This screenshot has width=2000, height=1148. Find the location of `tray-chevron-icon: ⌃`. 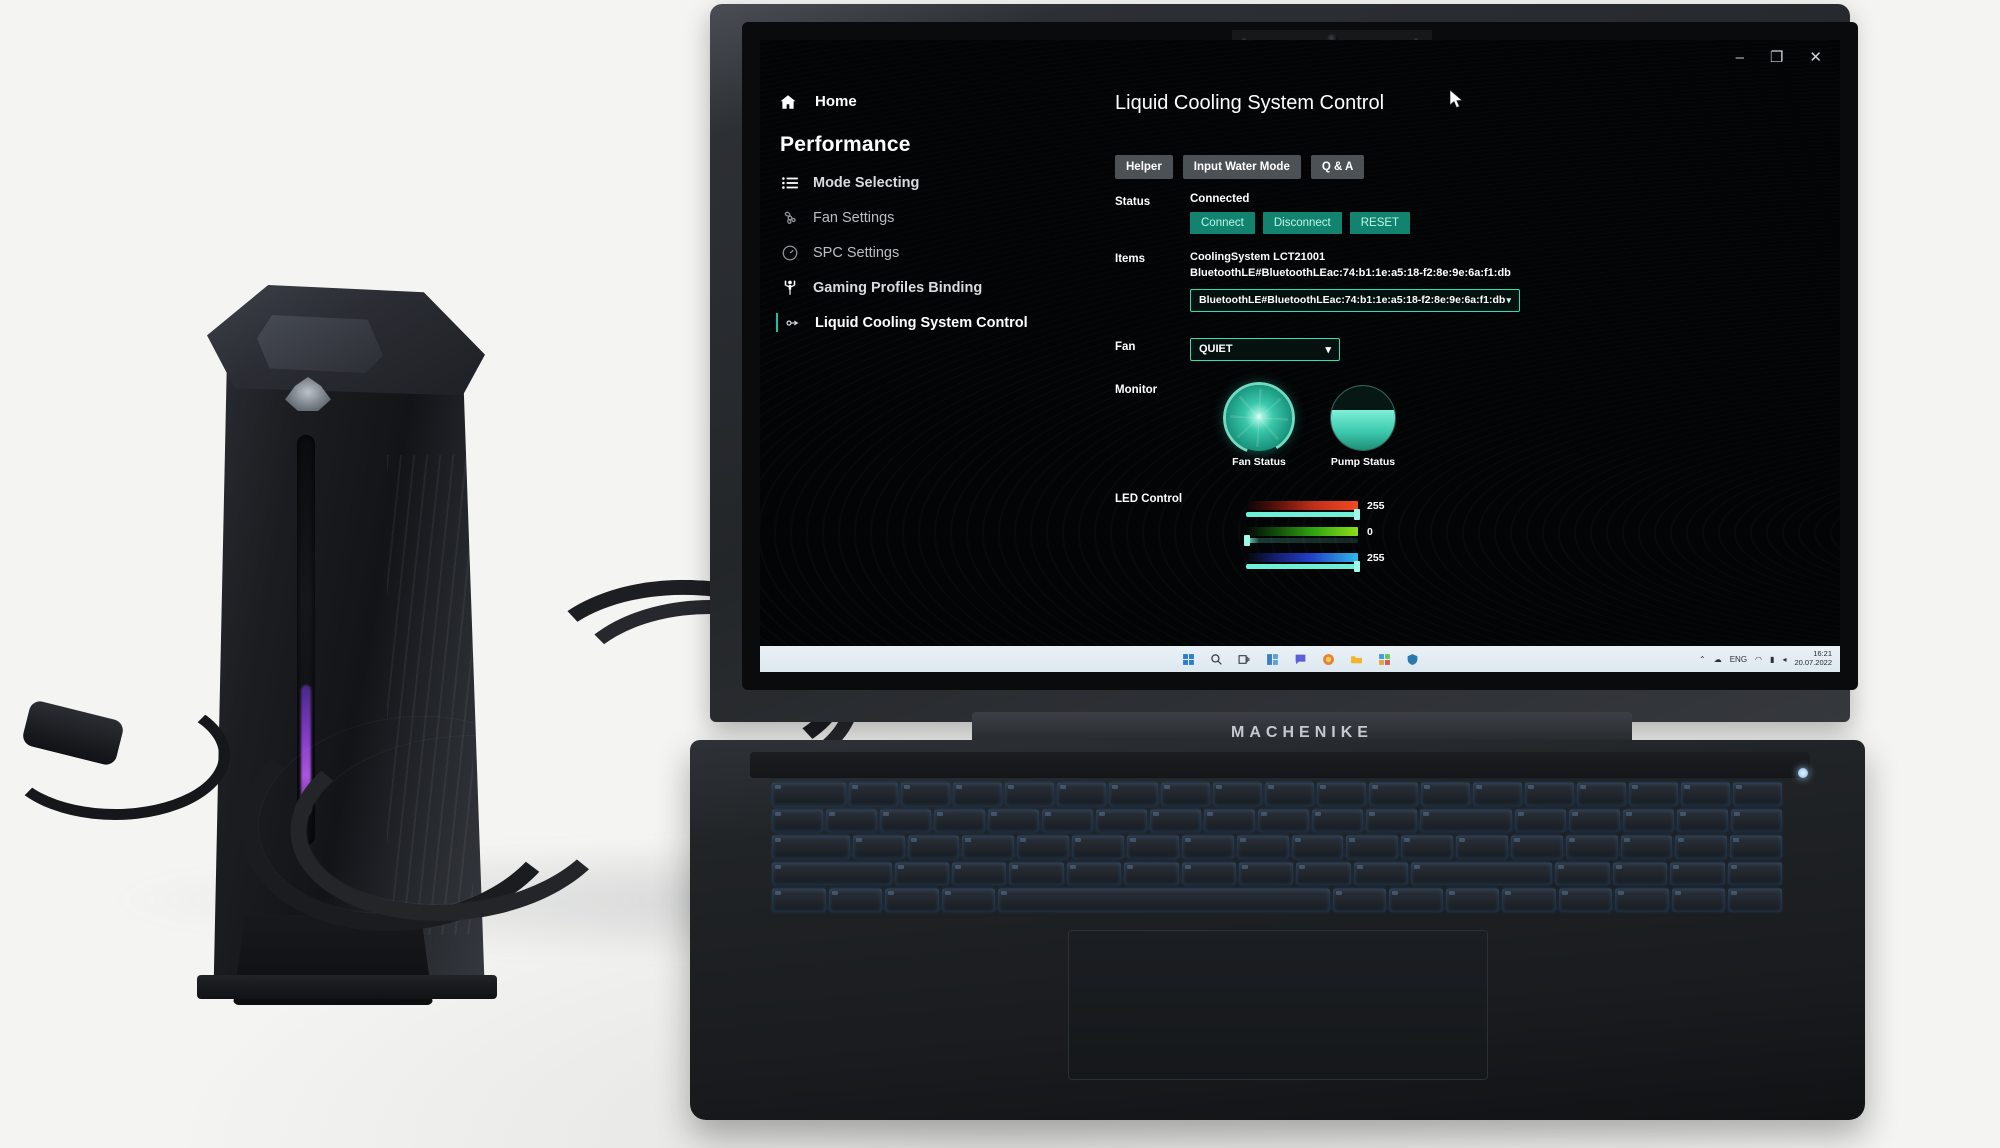

tray-chevron-icon: ⌃ is located at coordinates (1702, 659).